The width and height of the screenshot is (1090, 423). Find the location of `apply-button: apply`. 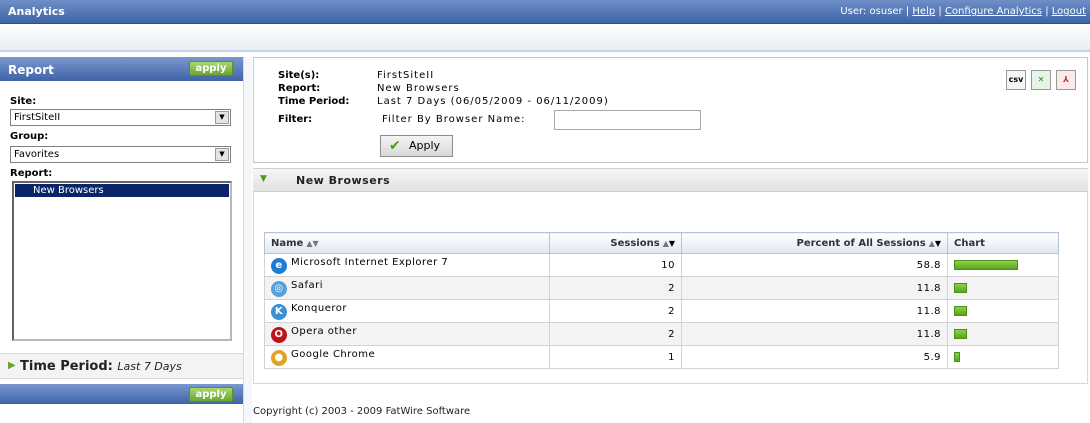

apply-button: apply is located at coordinates (211, 68).